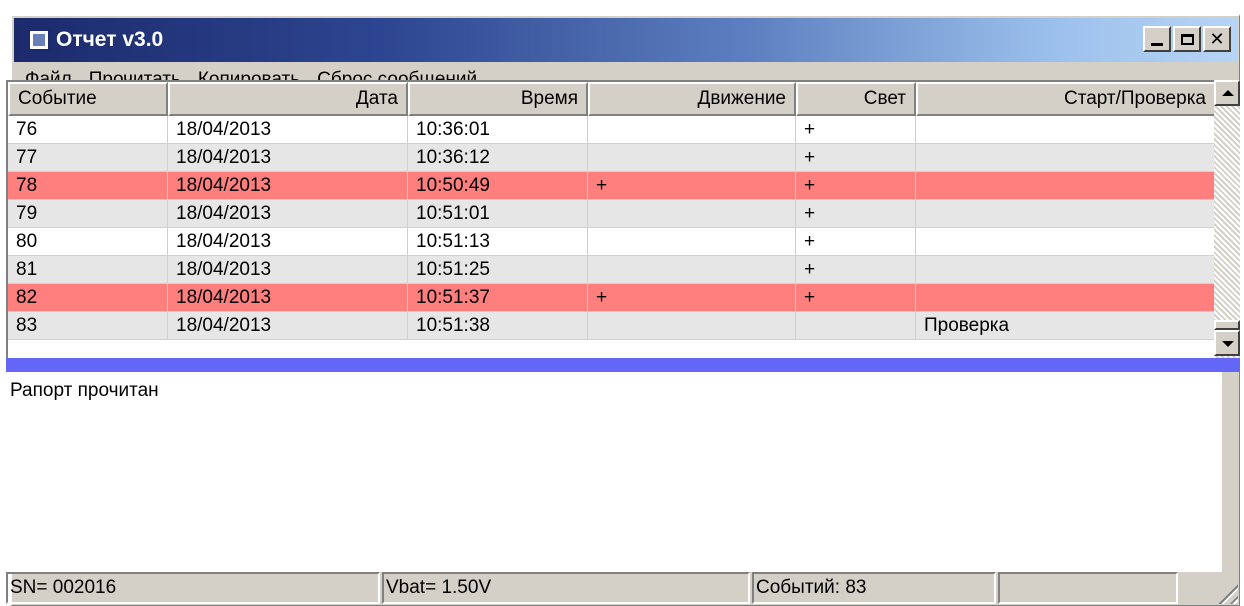  I want to click on window-controls: ✕, so click(1187, 39).